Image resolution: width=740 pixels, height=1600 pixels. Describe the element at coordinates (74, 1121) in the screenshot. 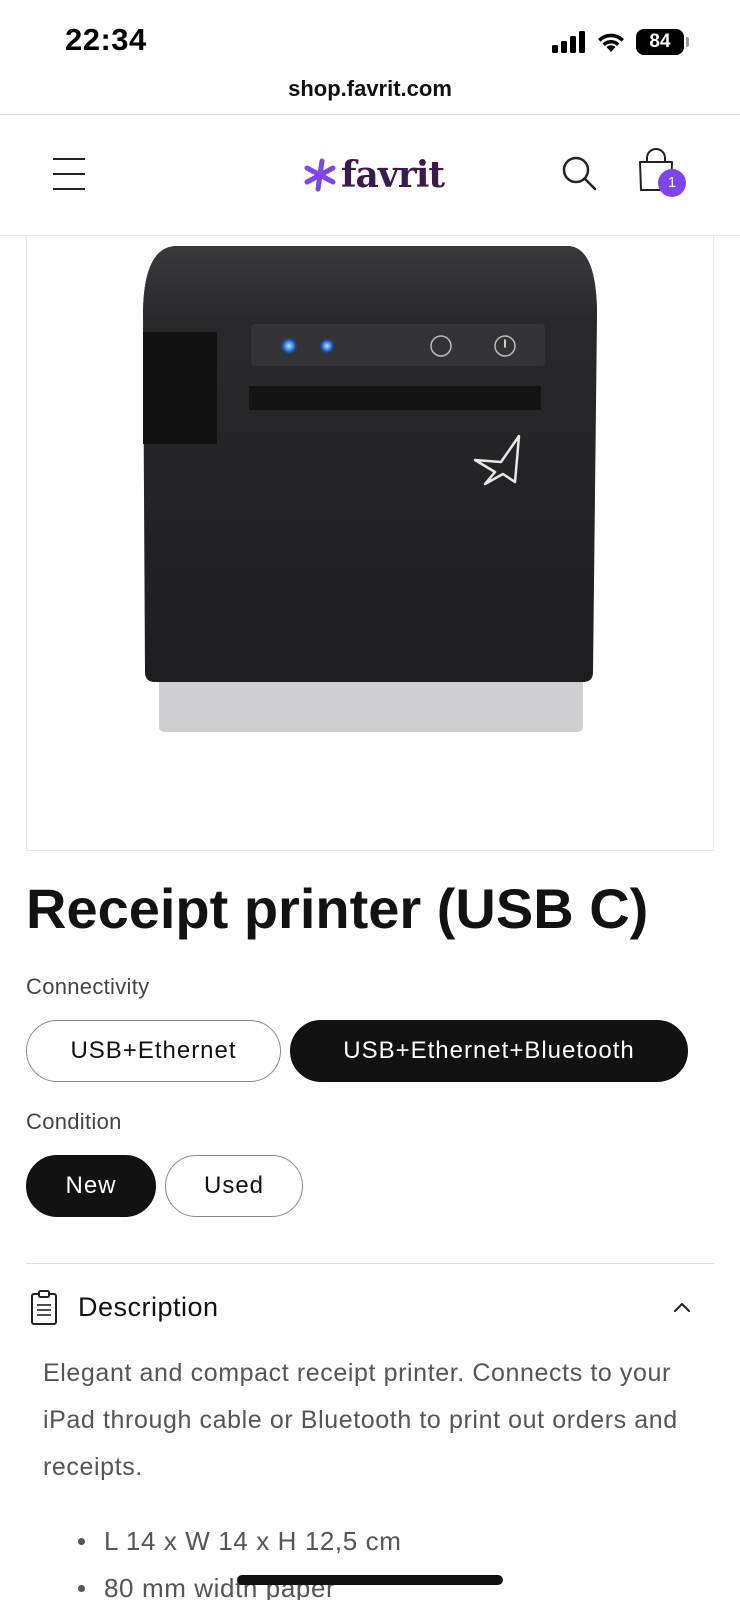

I see `condition-label: Condition` at that location.